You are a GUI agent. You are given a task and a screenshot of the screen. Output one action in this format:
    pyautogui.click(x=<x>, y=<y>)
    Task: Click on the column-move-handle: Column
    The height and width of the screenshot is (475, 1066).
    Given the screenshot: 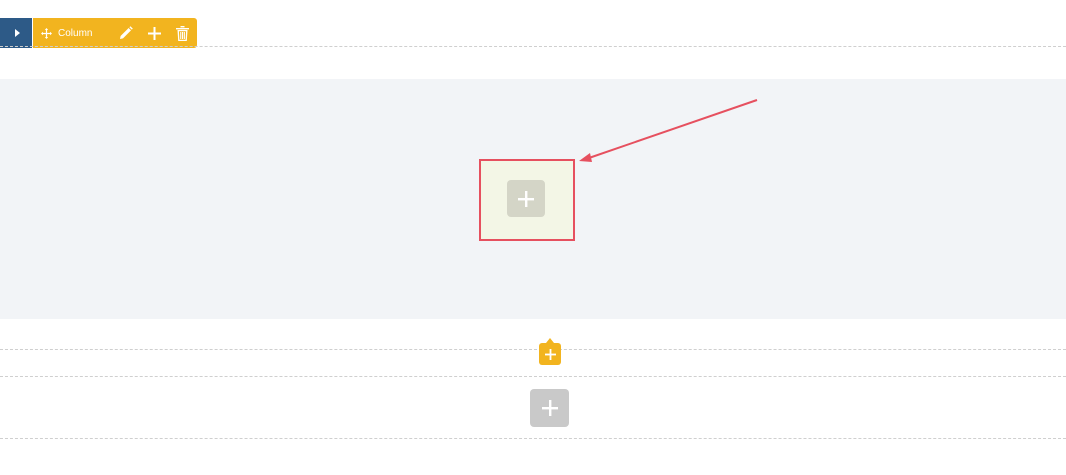 What is the action you would take?
    pyautogui.click(x=72, y=33)
    